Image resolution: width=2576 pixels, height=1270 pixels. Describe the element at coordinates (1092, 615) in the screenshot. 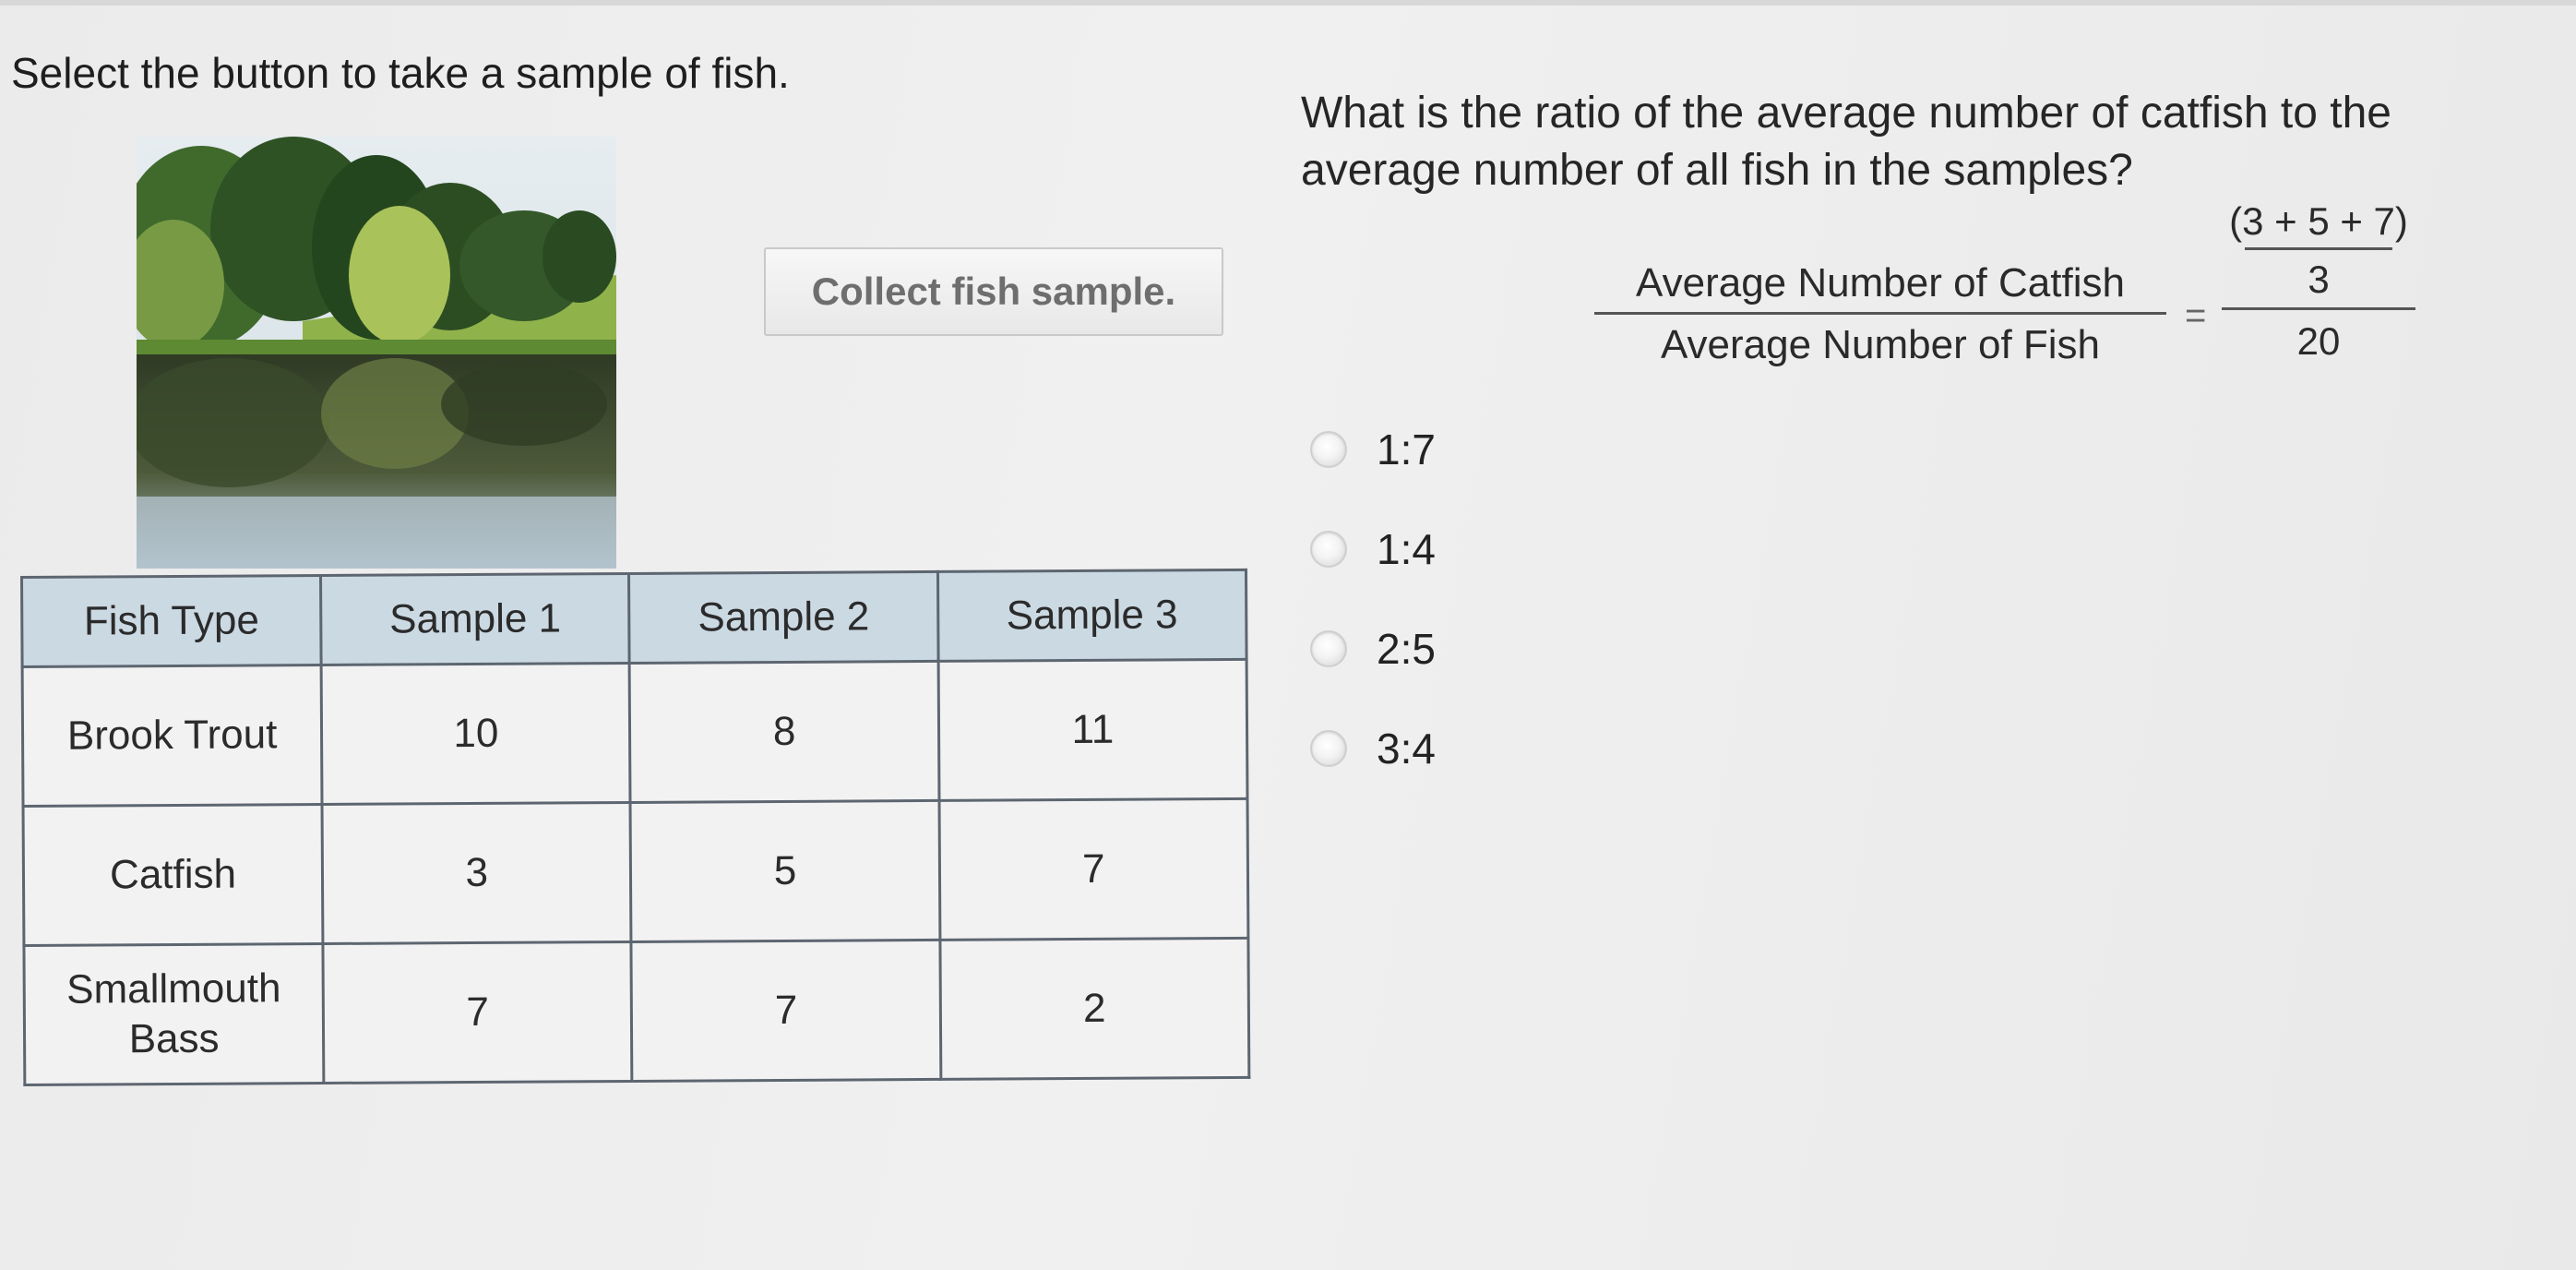

I see `header-sample-3: Sample 3` at that location.